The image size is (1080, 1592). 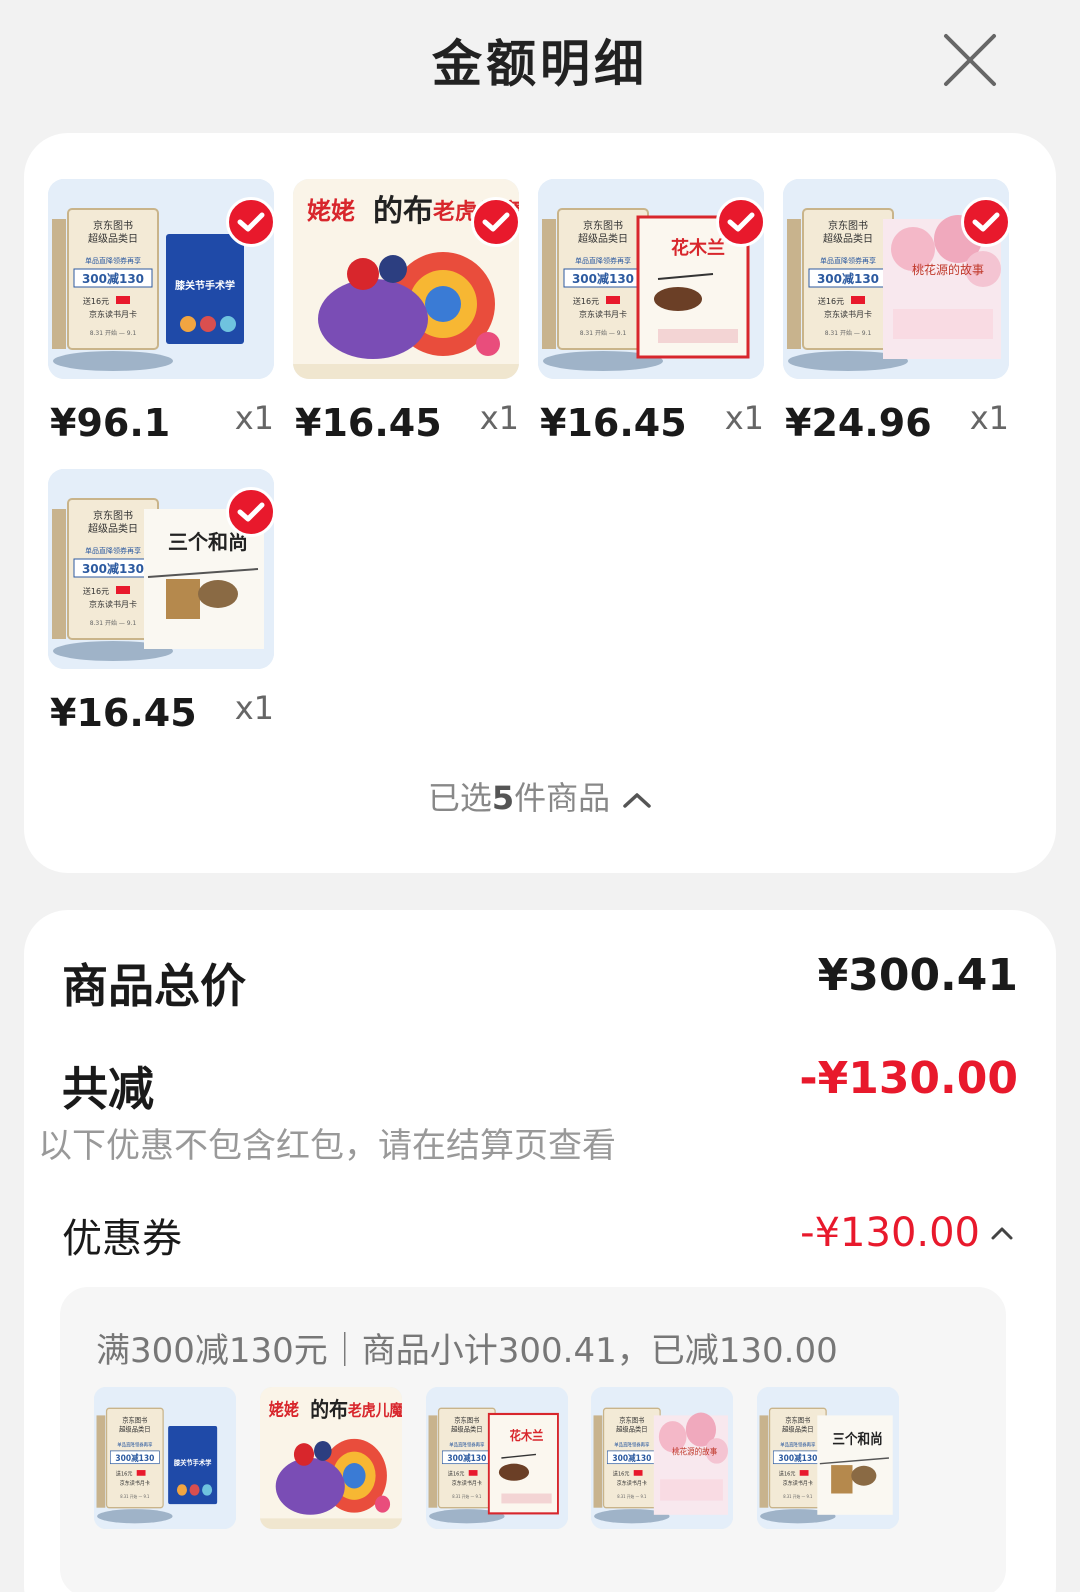 I want to click on close-button, so click(x=970, y=60).